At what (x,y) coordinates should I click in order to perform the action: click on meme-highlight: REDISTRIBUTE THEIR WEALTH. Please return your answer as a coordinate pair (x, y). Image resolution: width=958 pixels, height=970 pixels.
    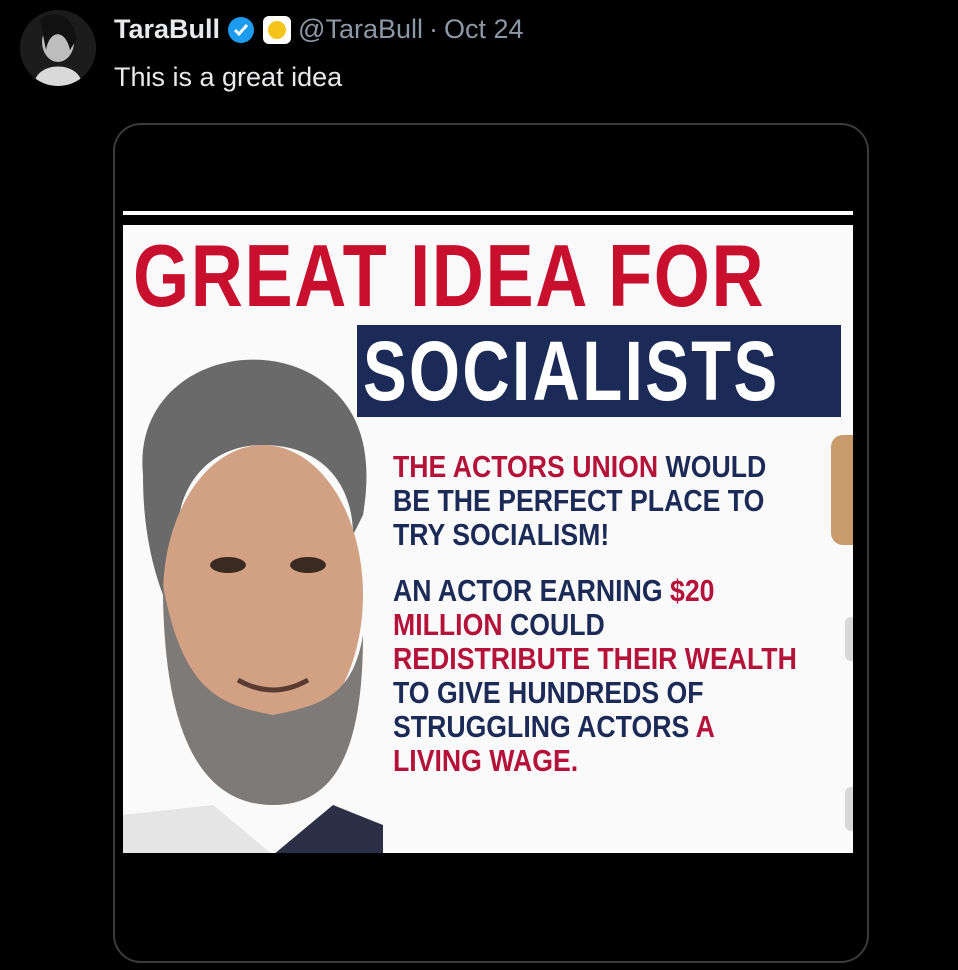
    Looking at the image, I should click on (595, 658).